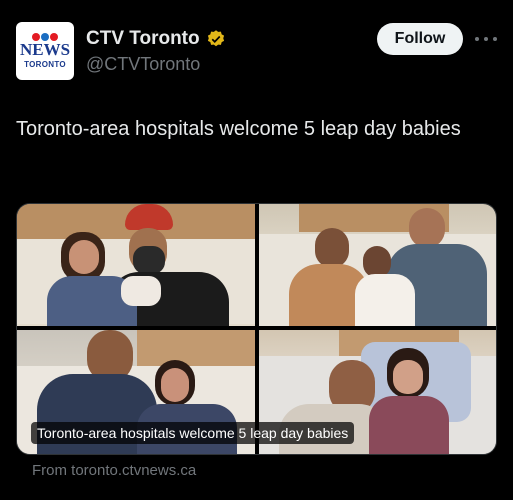 Image resolution: width=513 pixels, height=500 pixels. What do you see at coordinates (143, 39) in the screenshot?
I see `display-name: CTV Toronto` at bounding box center [143, 39].